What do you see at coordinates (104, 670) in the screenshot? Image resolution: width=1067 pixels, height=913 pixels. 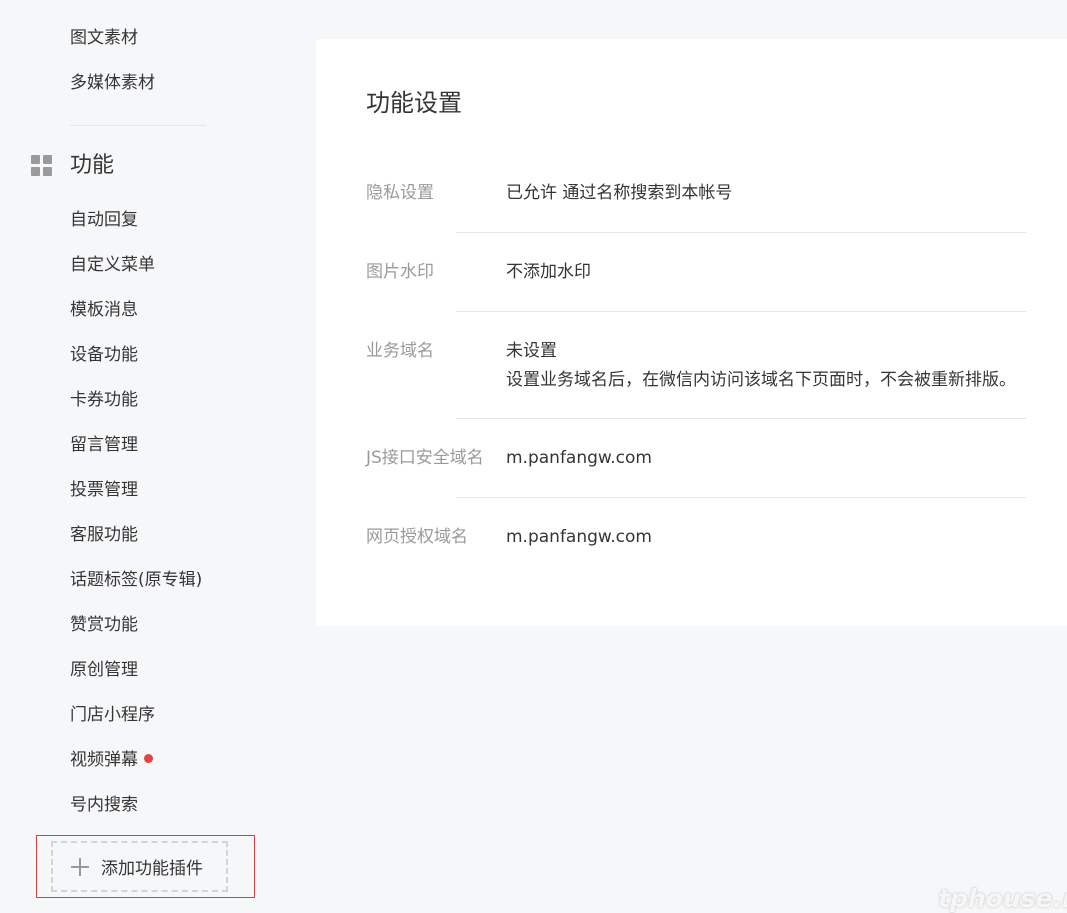 I see `sidebar-item-original: 原创管理` at bounding box center [104, 670].